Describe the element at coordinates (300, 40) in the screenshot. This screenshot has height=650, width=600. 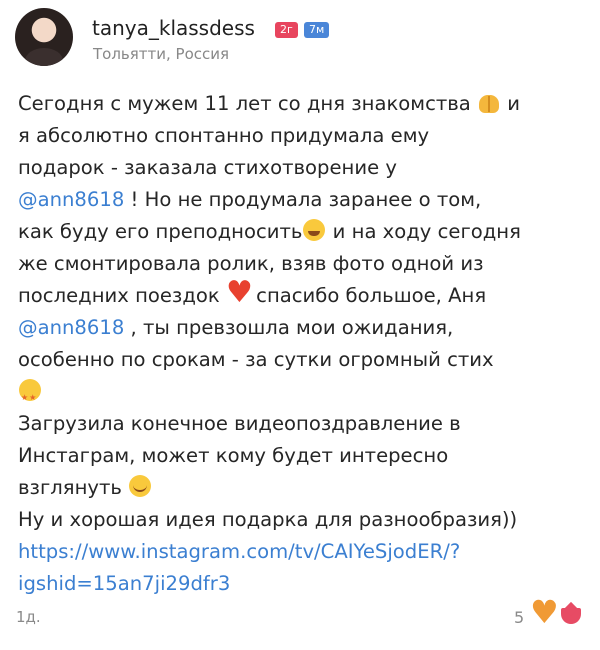
I see `post-header: tanya_klassdess 2г 7м Тольятти, Россия` at that location.